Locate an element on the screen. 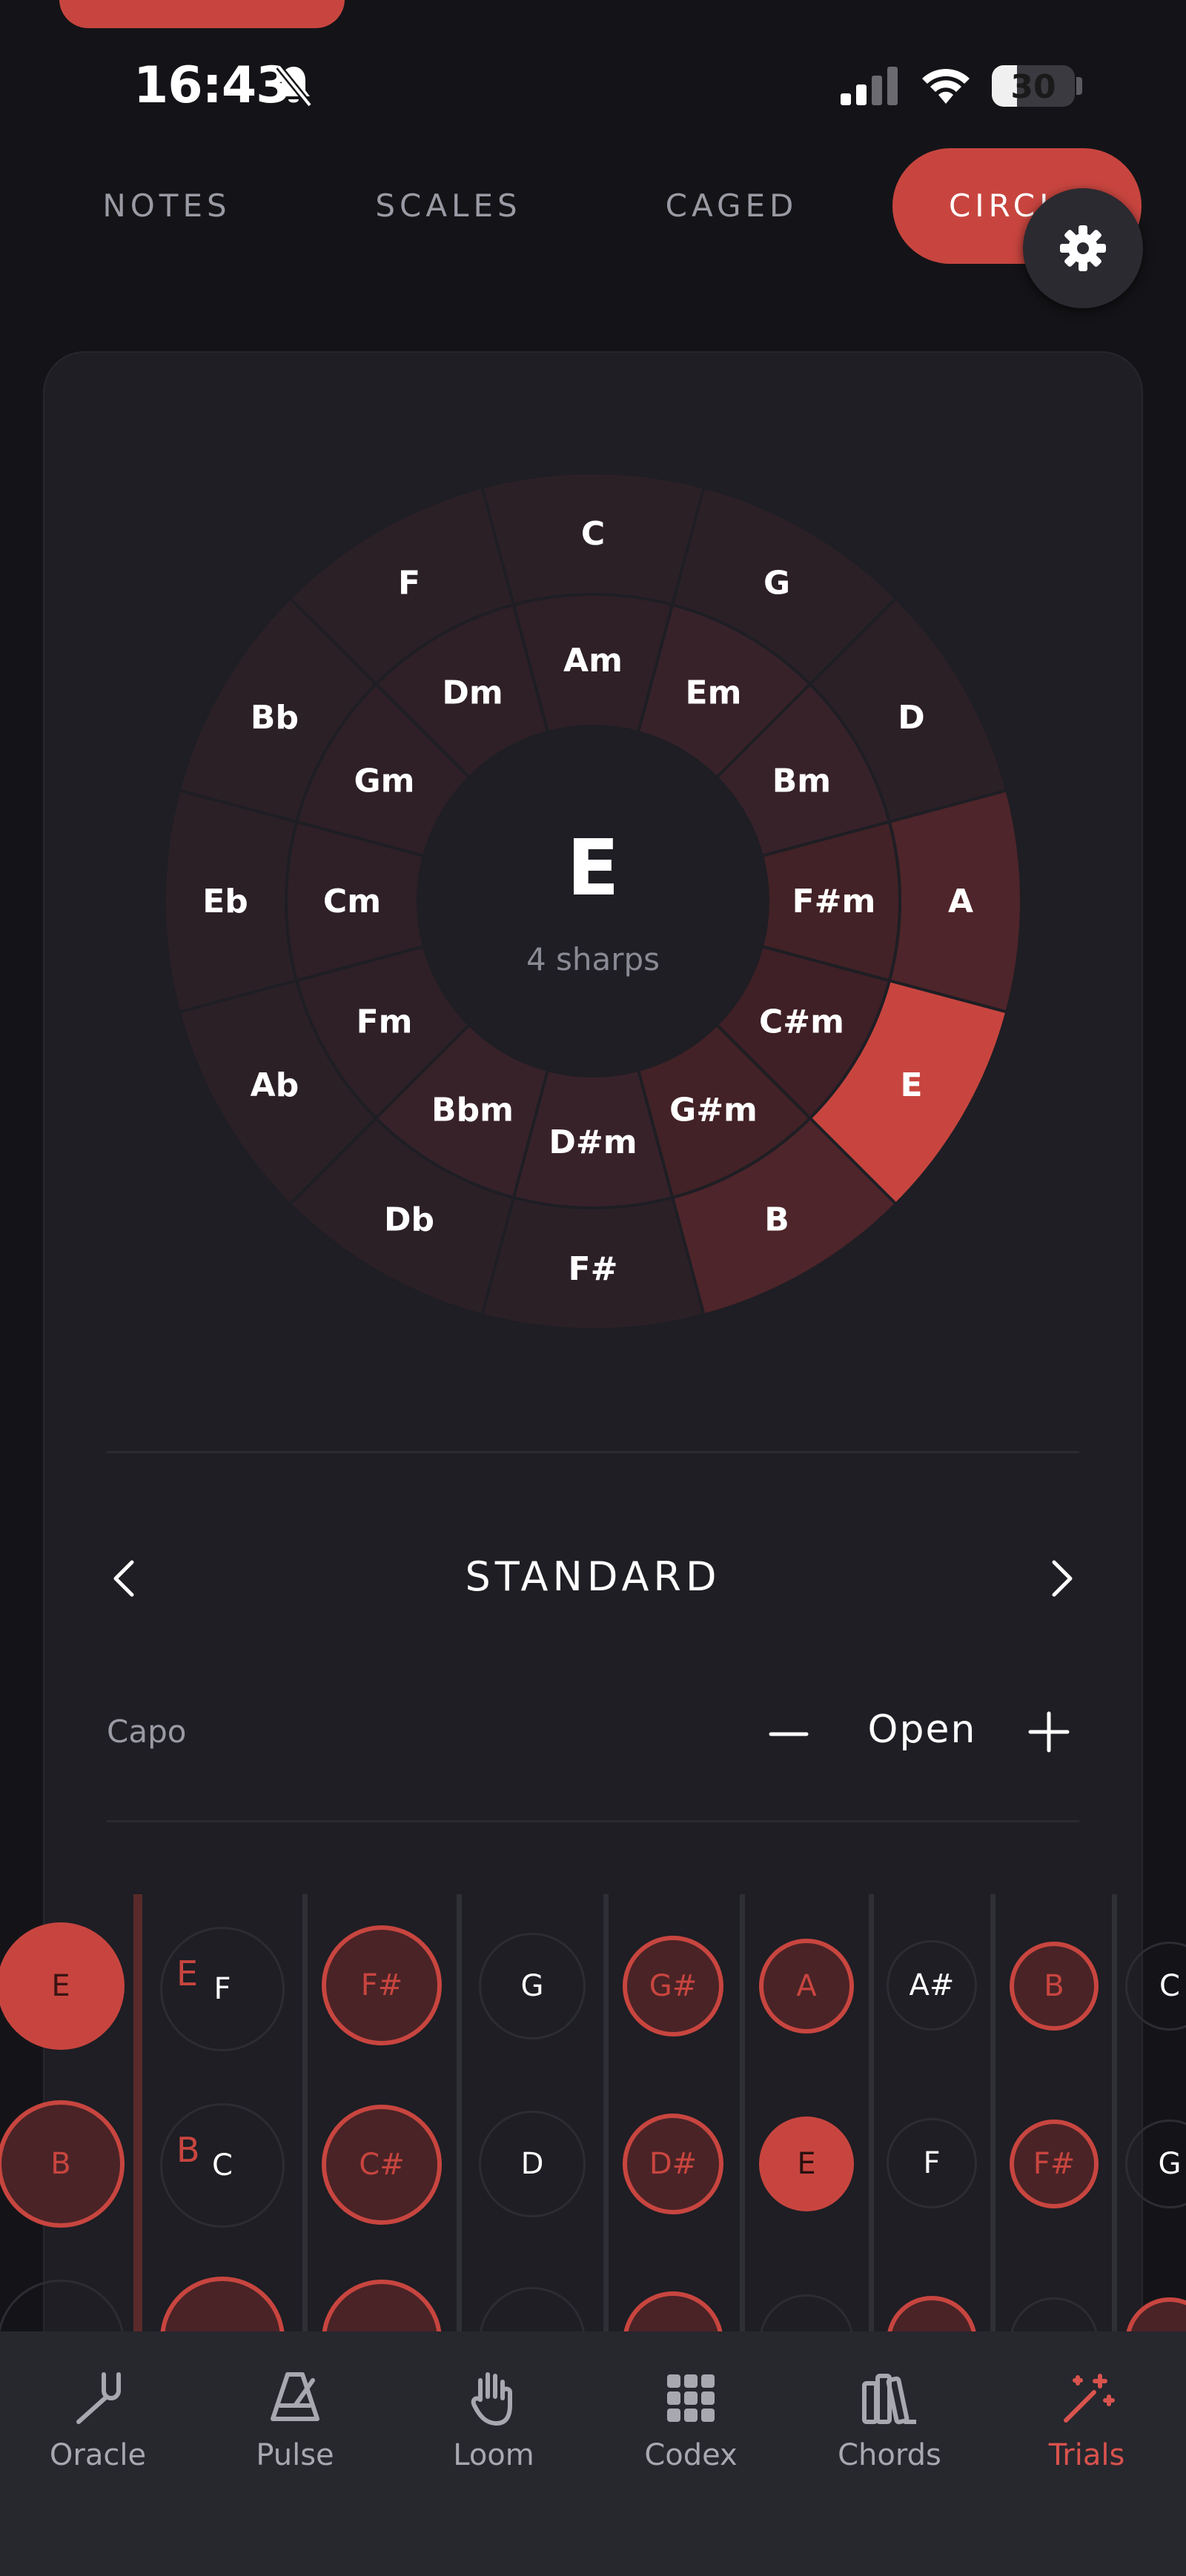  capo-control: Capo Open is located at coordinates (593, 1731).